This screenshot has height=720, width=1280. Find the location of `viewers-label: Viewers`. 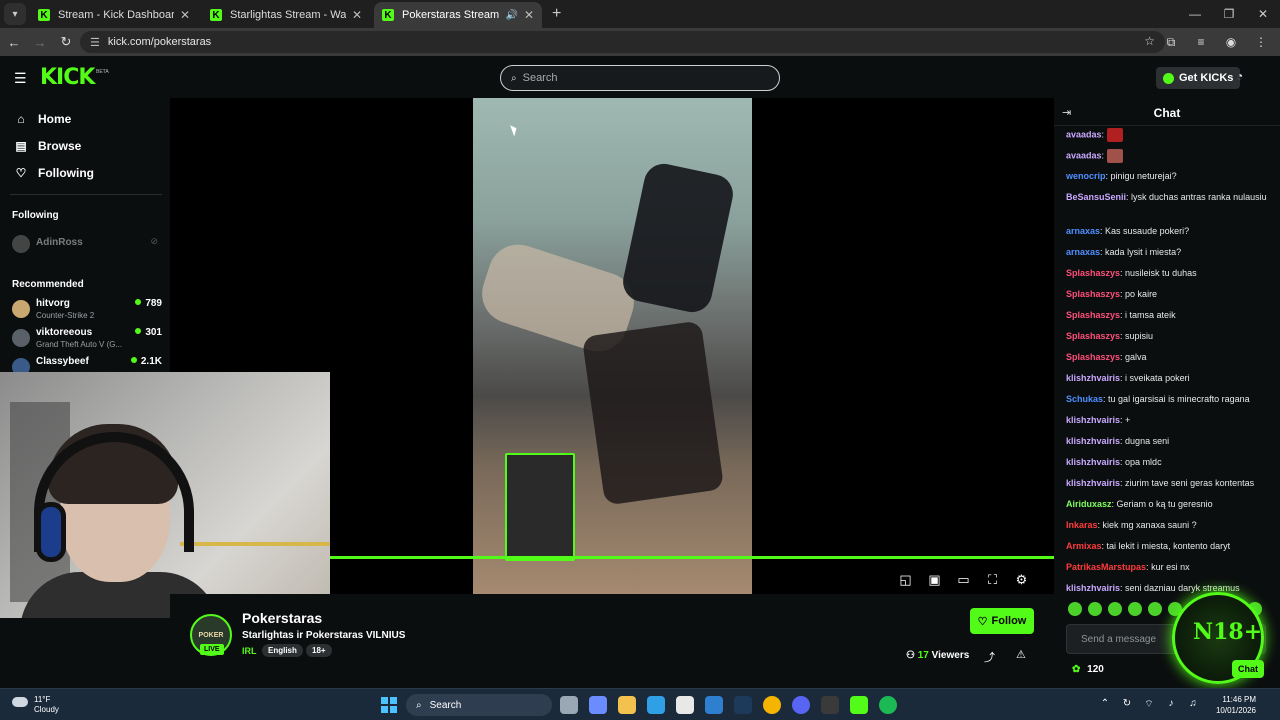

viewers-label: Viewers is located at coordinates (950, 655).